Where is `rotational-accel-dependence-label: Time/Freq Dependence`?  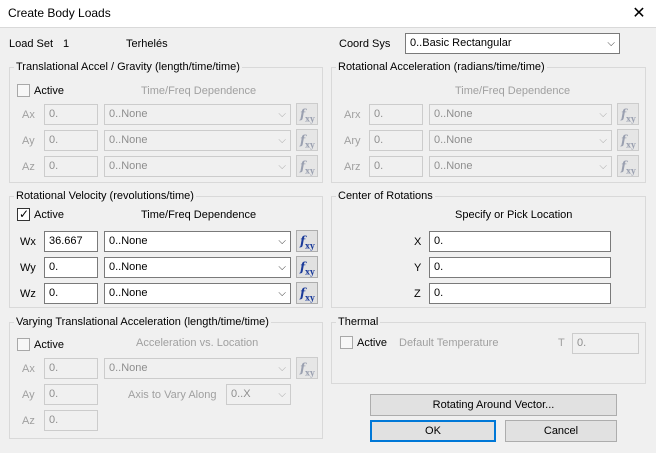
rotational-accel-dependence-label: Time/Freq Dependence is located at coordinates (513, 91).